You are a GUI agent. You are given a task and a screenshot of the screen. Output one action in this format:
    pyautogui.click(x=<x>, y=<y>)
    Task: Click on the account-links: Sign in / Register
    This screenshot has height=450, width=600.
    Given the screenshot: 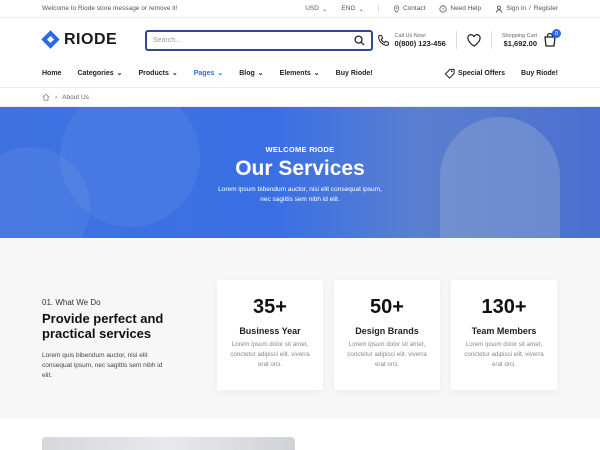 What is the action you would take?
    pyautogui.click(x=526, y=9)
    